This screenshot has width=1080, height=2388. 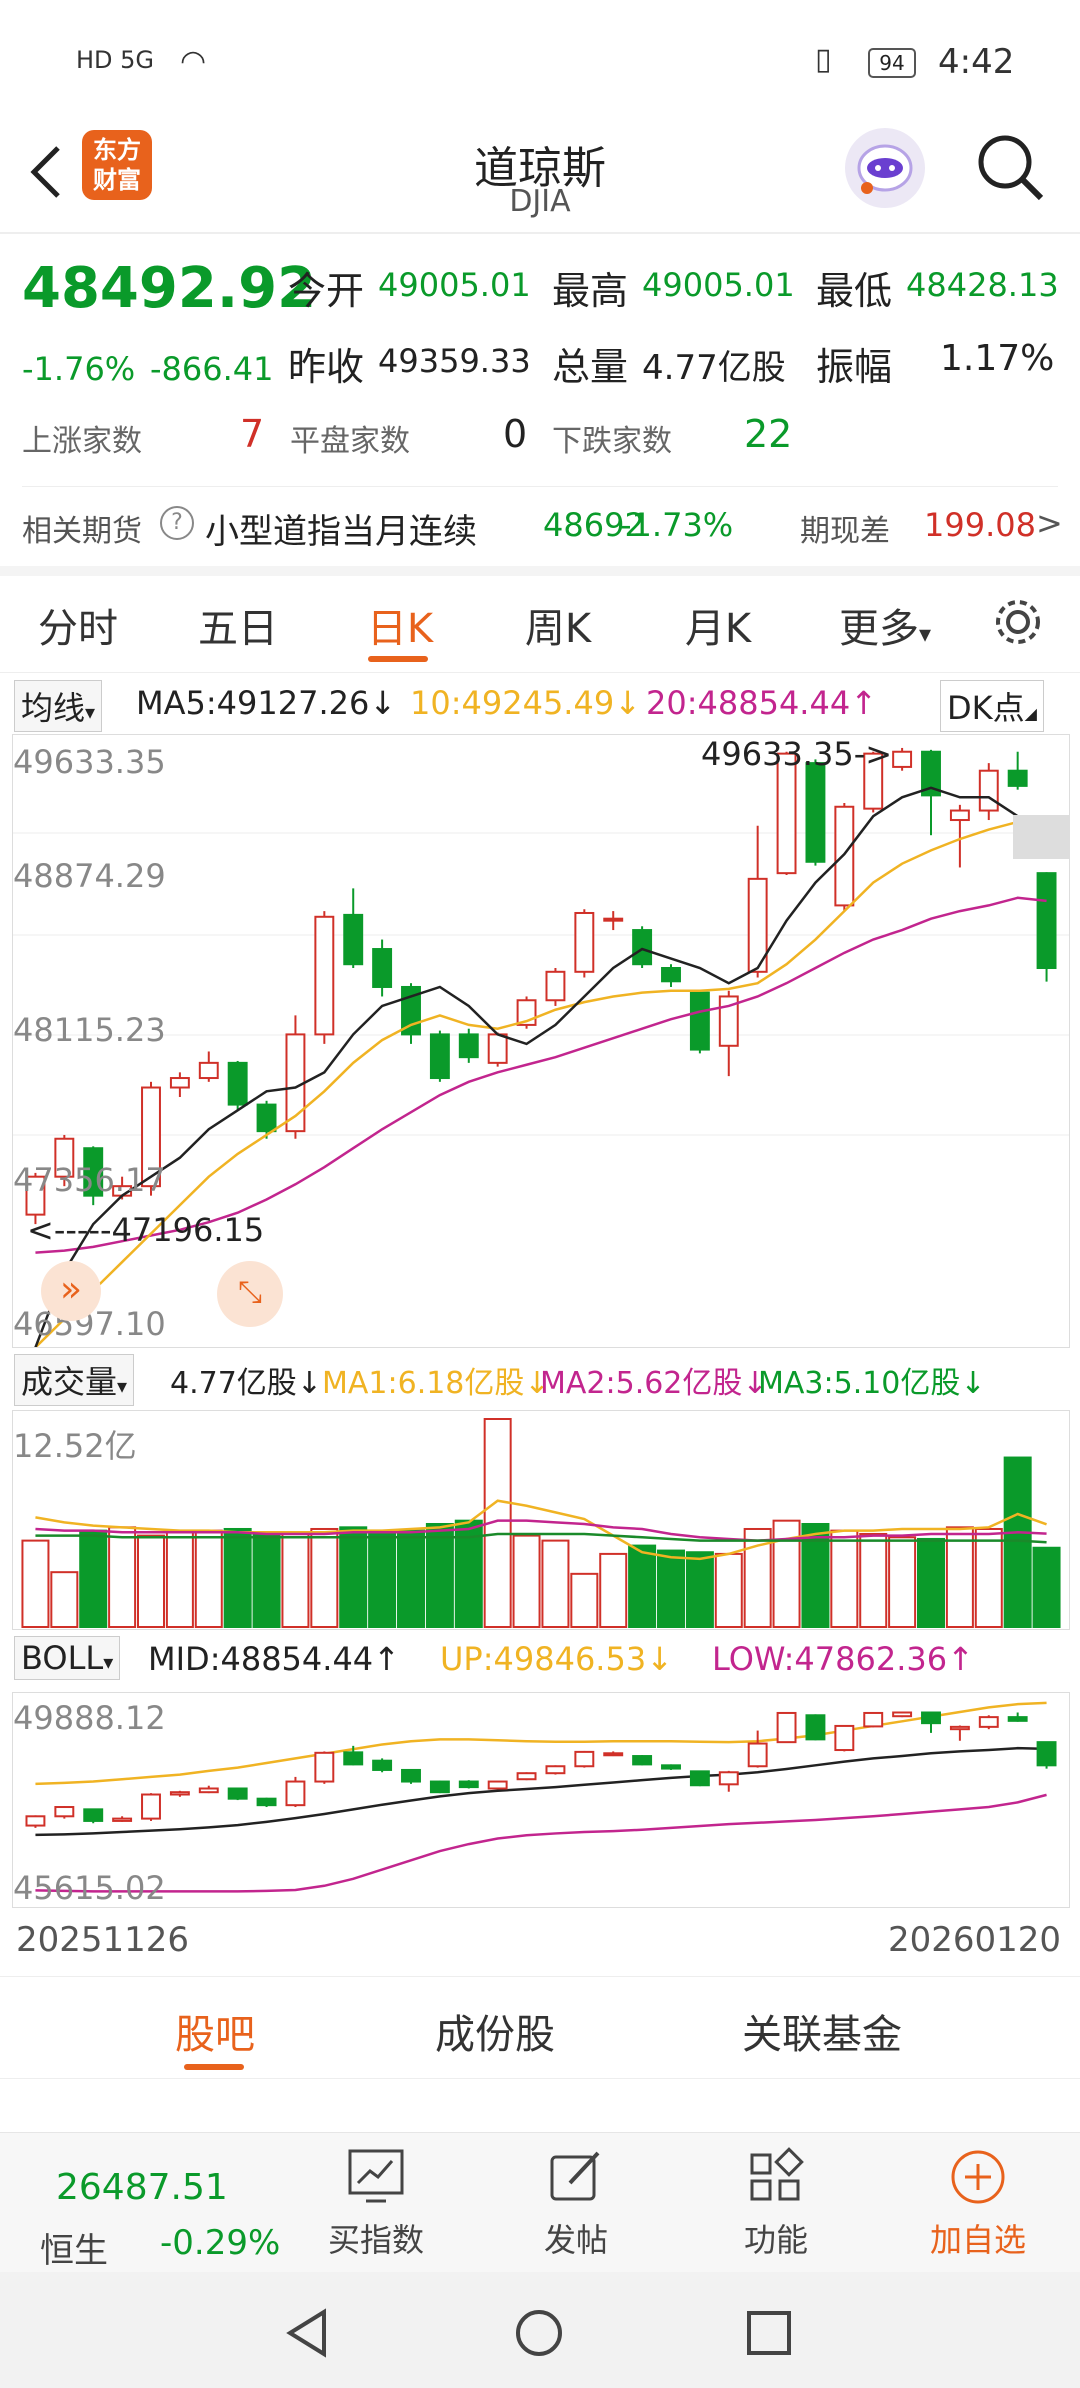 I want to click on current-price: 48492.92, so click(x=169, y=288).